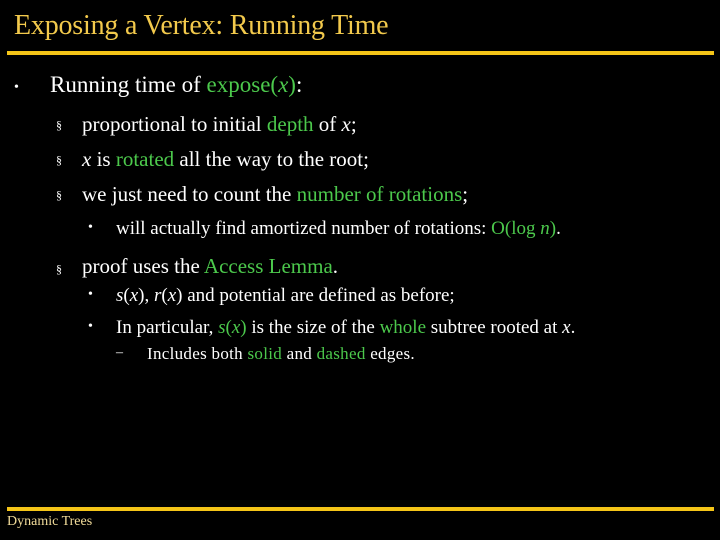 The image size is (720, 540). What do you see at coordinates (341, 353) in the screenshot?
I see `highlight-dashed: dashed` at bounding box center [341, 353].